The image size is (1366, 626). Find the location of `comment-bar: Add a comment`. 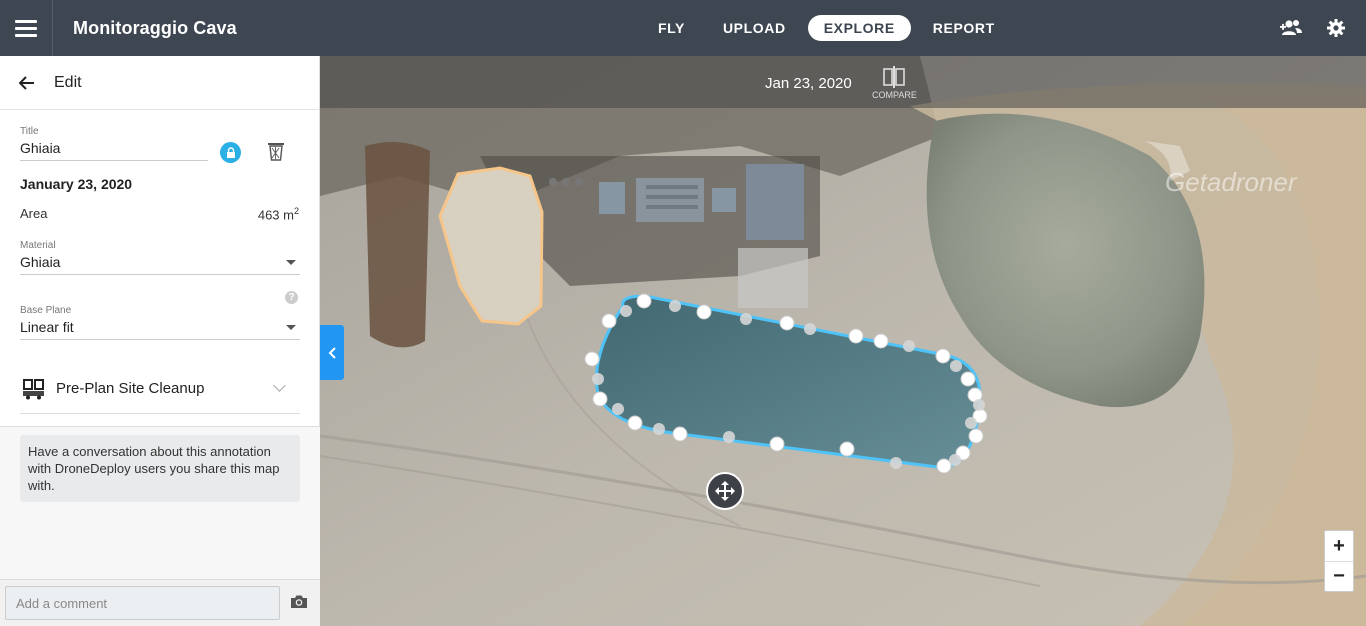

comment-bar: Add a comment is located at coordinates (160, 602).